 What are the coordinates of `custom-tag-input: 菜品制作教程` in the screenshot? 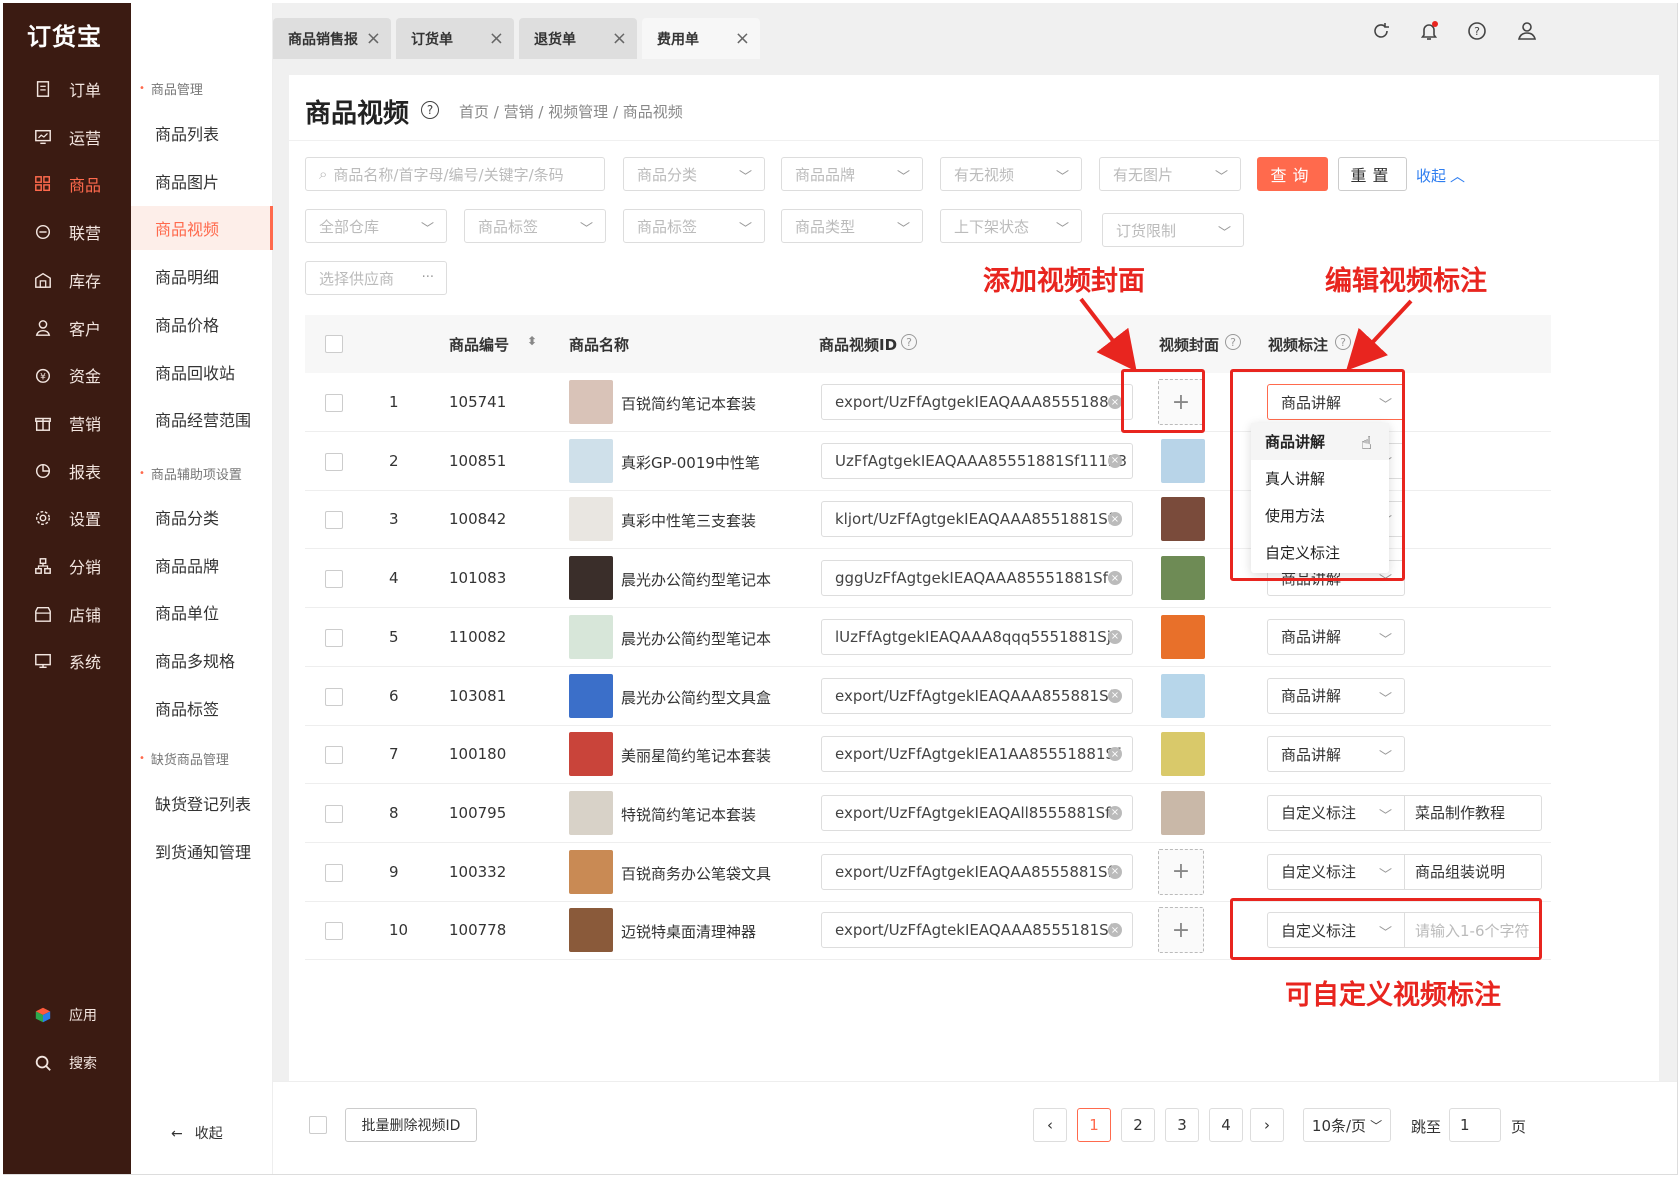 It's located at (1473, 812).